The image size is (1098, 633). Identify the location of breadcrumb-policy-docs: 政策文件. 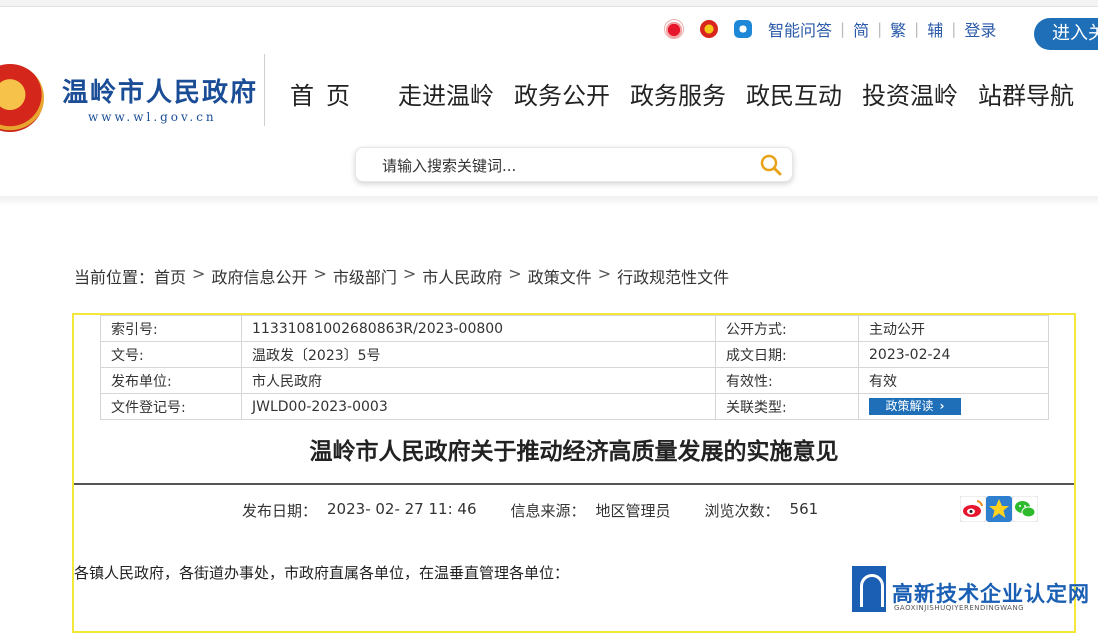
(560, 276).